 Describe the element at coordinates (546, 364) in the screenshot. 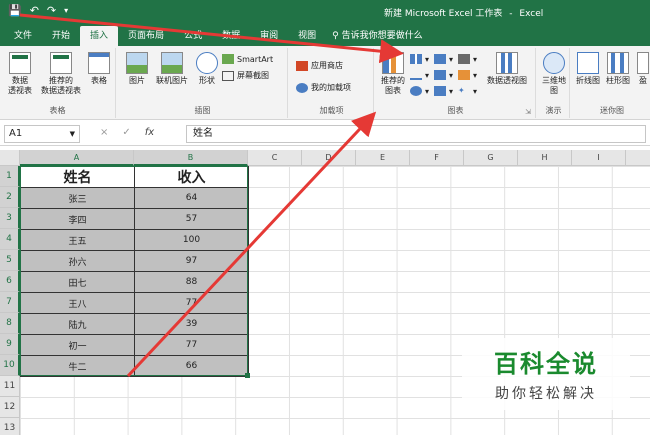

I see `watermark-title: 百科全说` at that location.